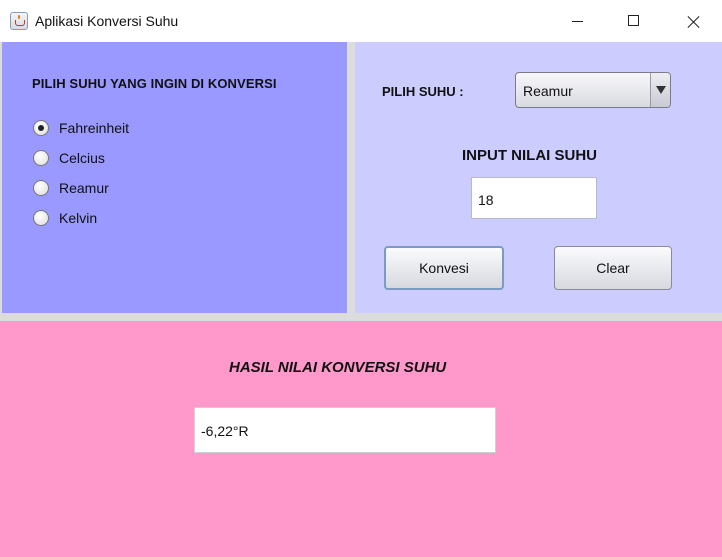 The width and height of the screenshot is (722, 557). What do you see at coordinates (548, 91) in the screenshot?
I see `dropdown-selected-value: Reamur` at bounding box center [548, 91].